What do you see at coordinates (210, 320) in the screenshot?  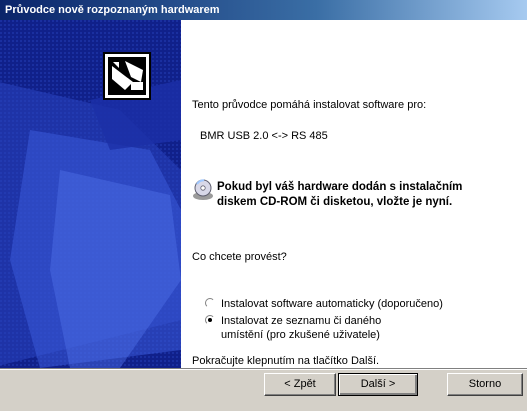 I see `radio-button-selected` at bounding box center [210, 320].